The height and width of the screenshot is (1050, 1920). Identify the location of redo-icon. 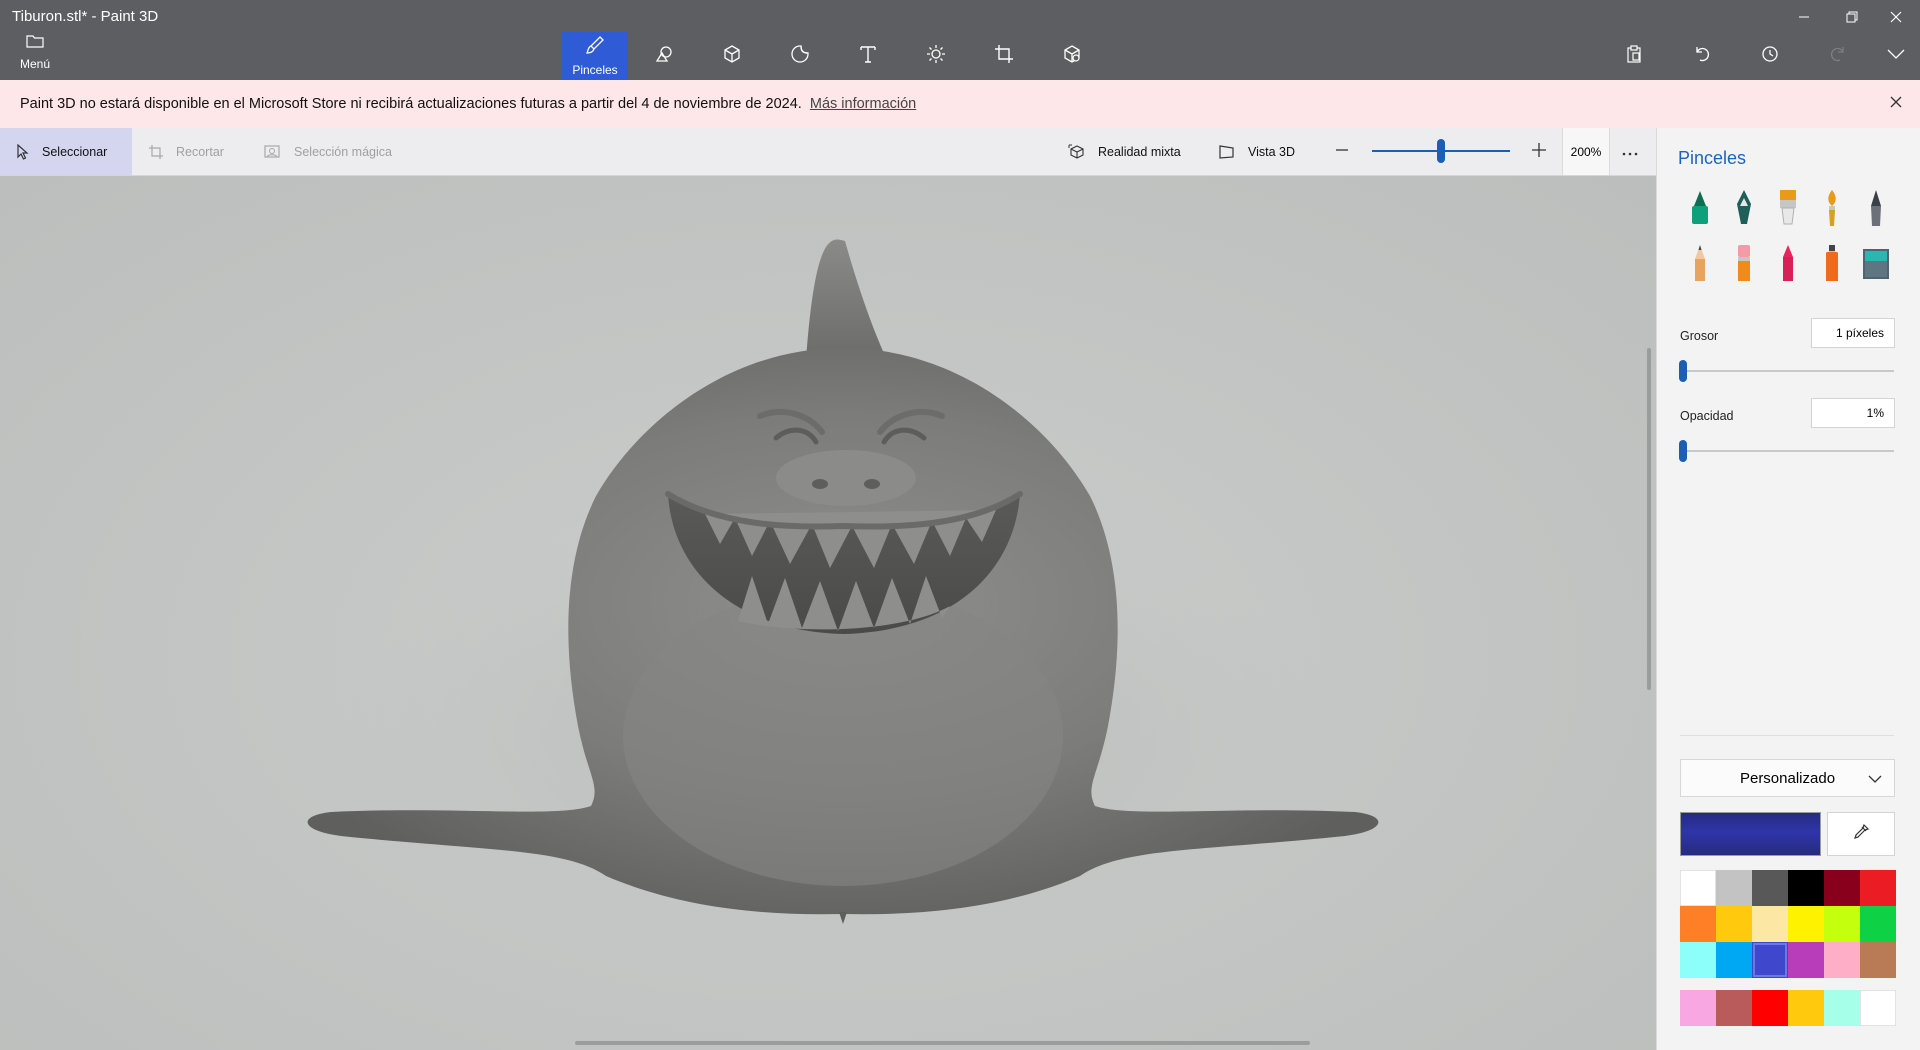
(1838, 56).